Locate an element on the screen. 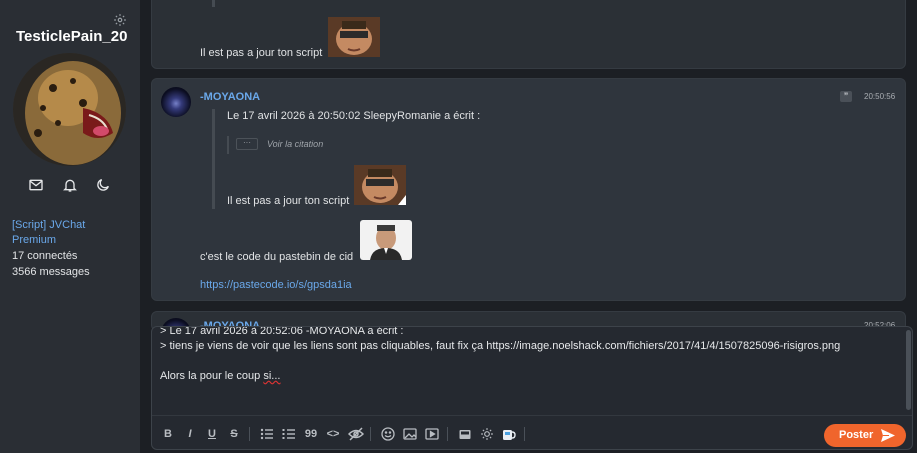 The image size is (917, 453). spoiler-icon is located at coordinates (356, 434).